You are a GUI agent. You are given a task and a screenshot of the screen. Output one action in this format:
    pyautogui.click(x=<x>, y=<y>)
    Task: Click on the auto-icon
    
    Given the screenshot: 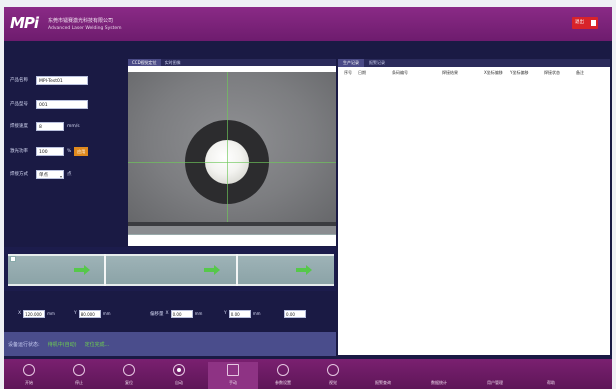 What is the action you would take?
    pyautogui.click(x=179, y=370)
    